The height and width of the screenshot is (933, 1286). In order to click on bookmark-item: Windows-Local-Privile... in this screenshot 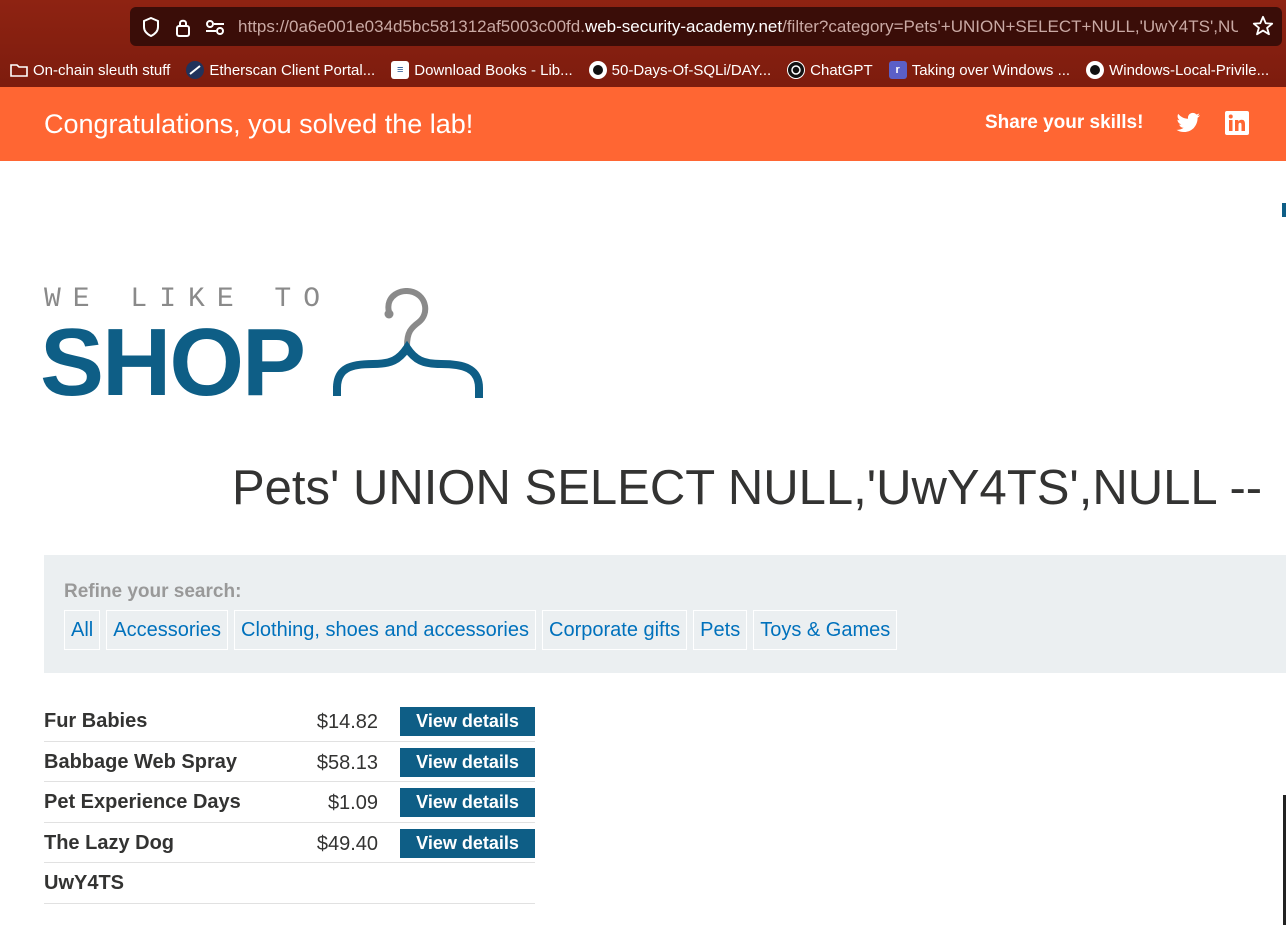, I will do `click(1177, 70)`.